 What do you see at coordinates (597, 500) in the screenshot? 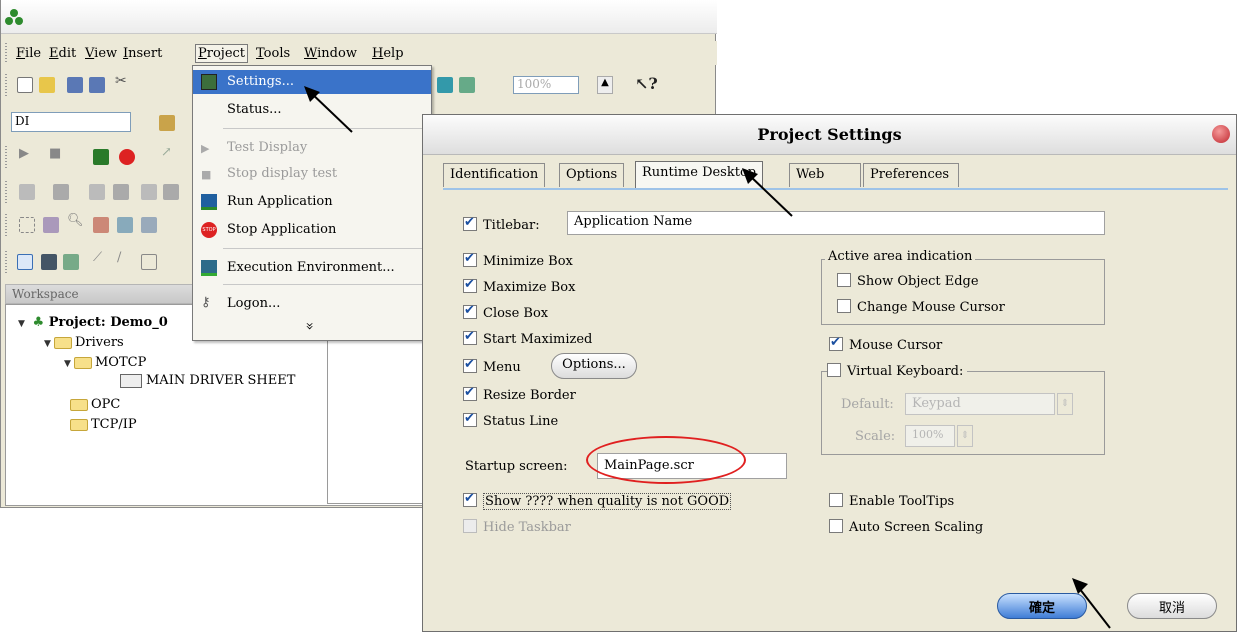
I see `show-quality-checkbox: Show ???? when quality is not GOOD` at bounding box center [597, 500].